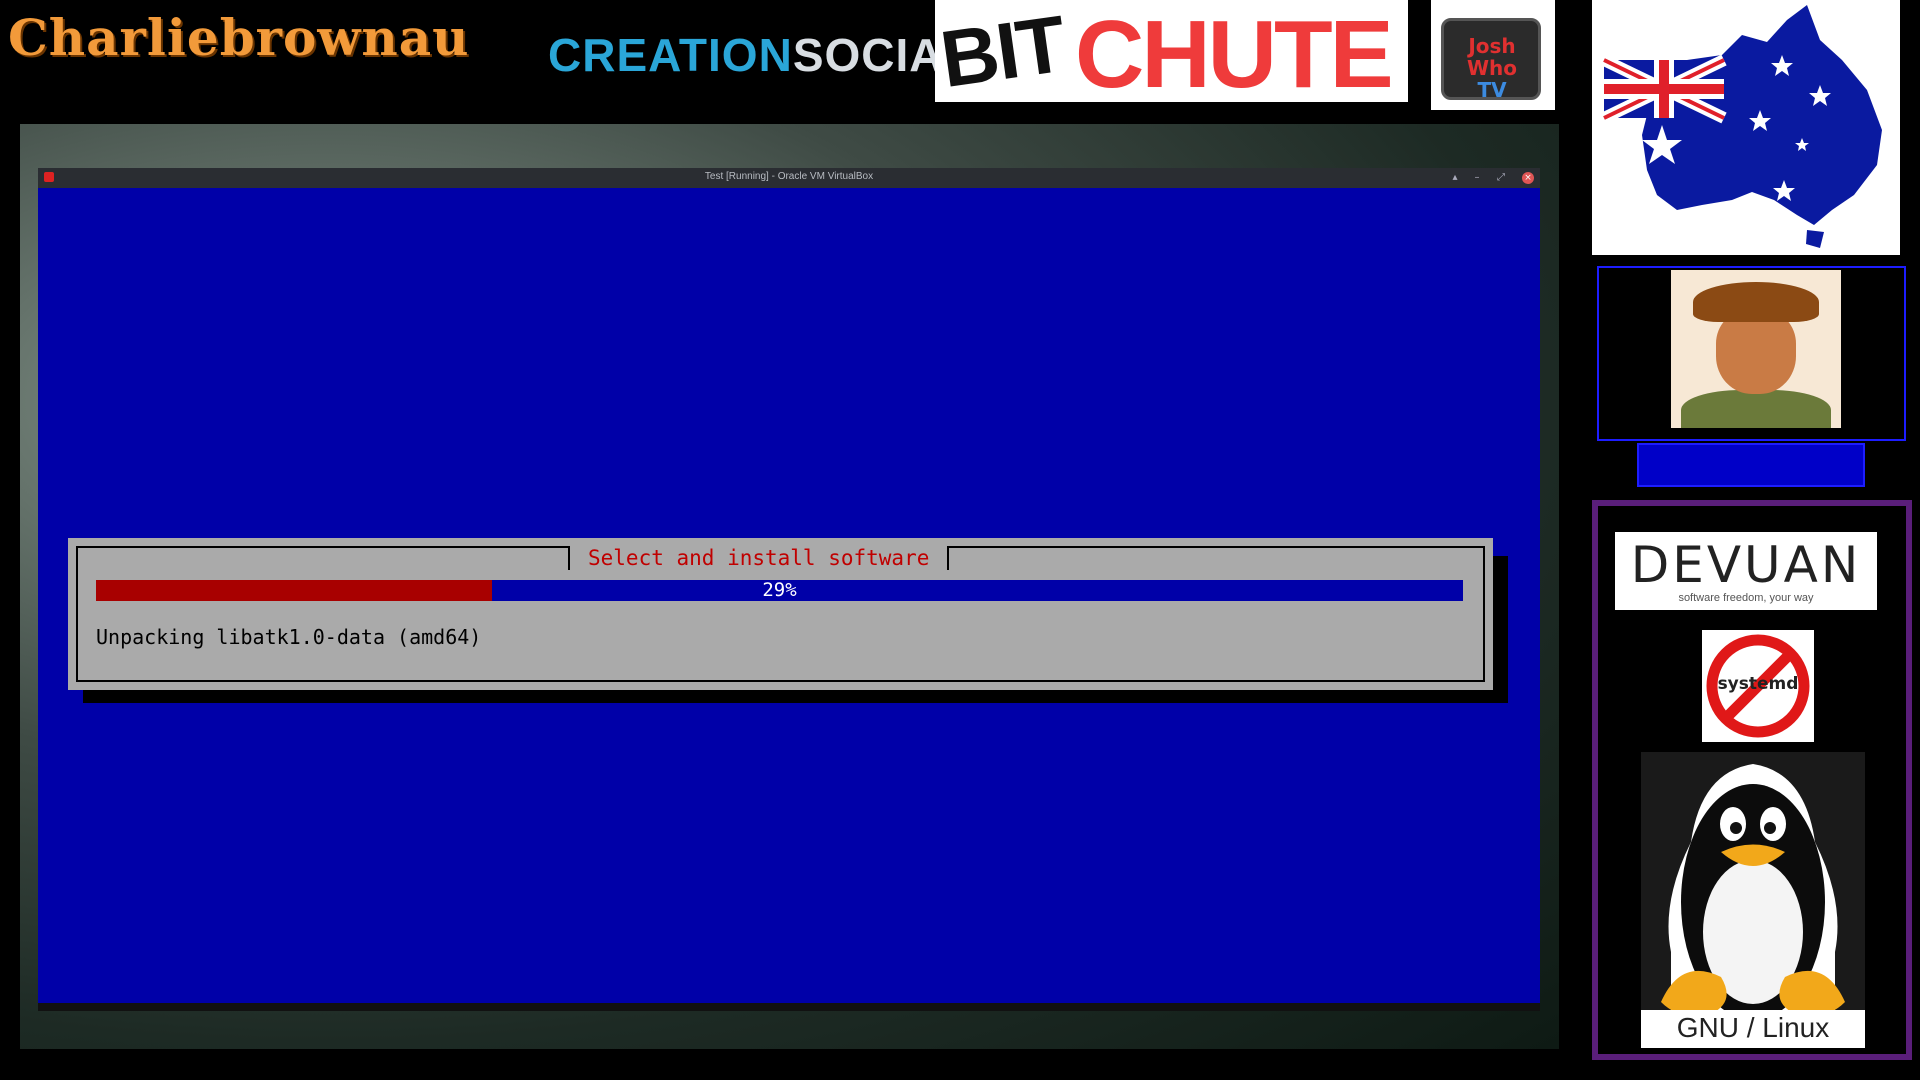  Describe the element at coordinates (1002, 51) in the screenshot. I see `bitchute-bit-text: BIT` at that location.